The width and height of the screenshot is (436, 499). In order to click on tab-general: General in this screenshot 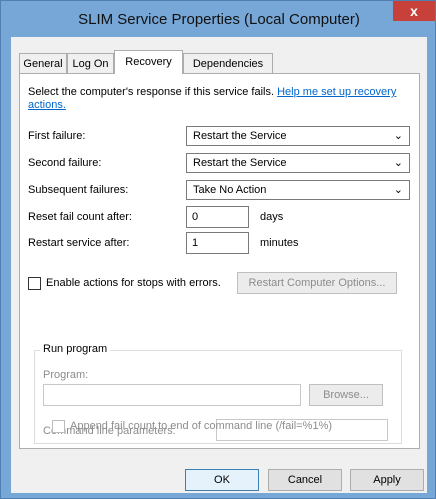, I will do `click(43, 63)`.